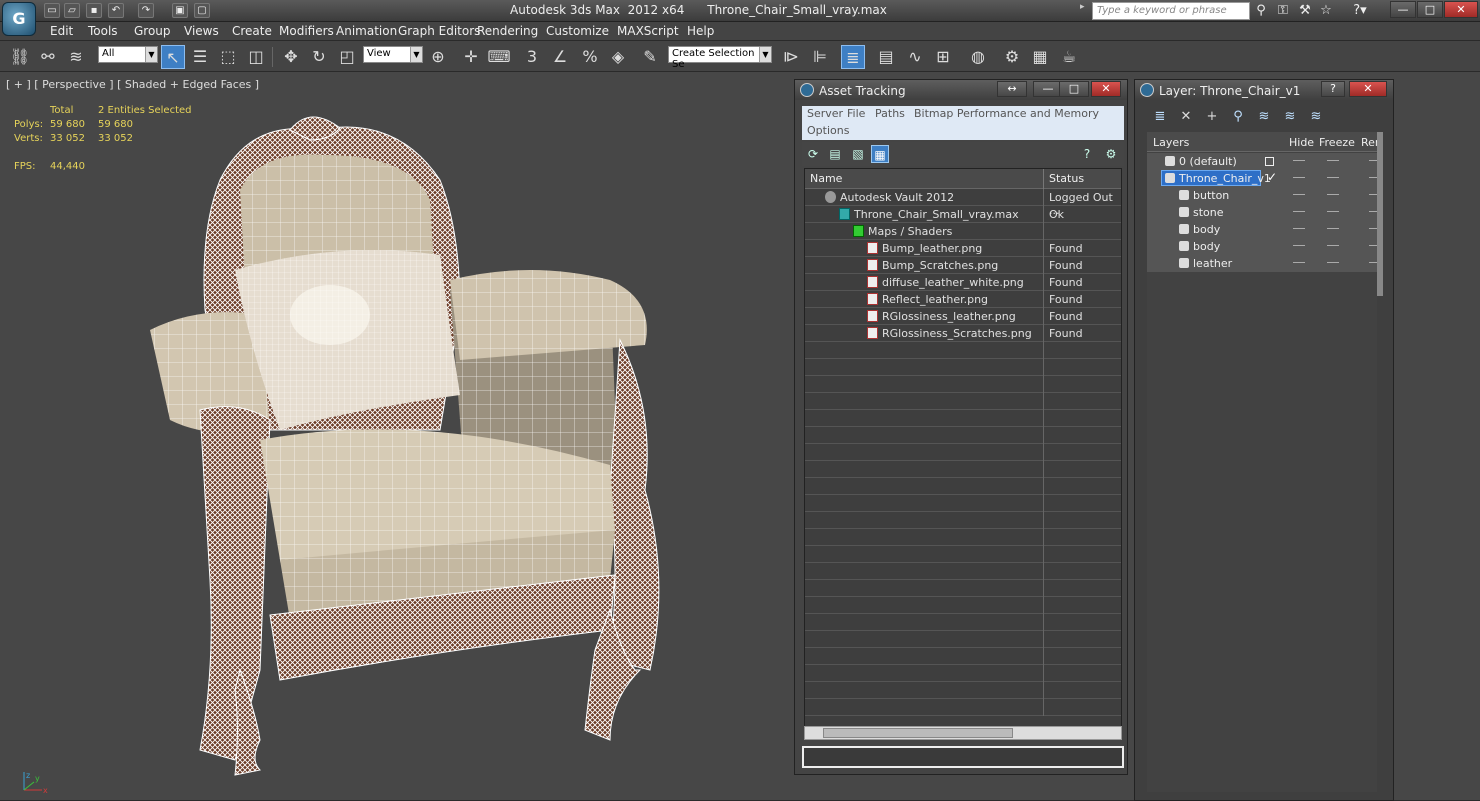  I want to click on material-editor-icon: ◍, so click(978, 57).